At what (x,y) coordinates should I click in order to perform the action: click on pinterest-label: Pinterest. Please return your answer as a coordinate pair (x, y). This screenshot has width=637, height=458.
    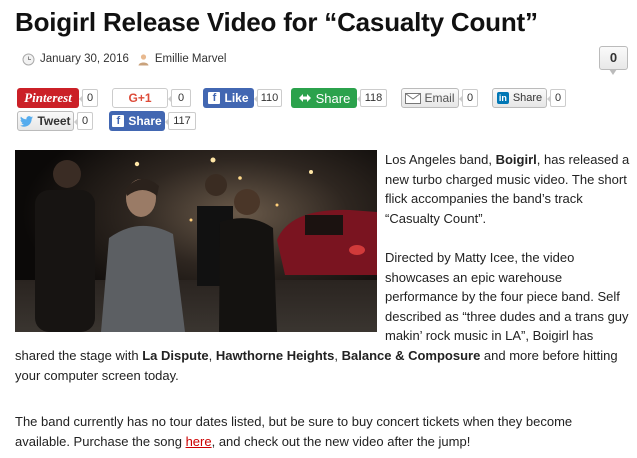
    Looking at the image, I should click on (48, 97).